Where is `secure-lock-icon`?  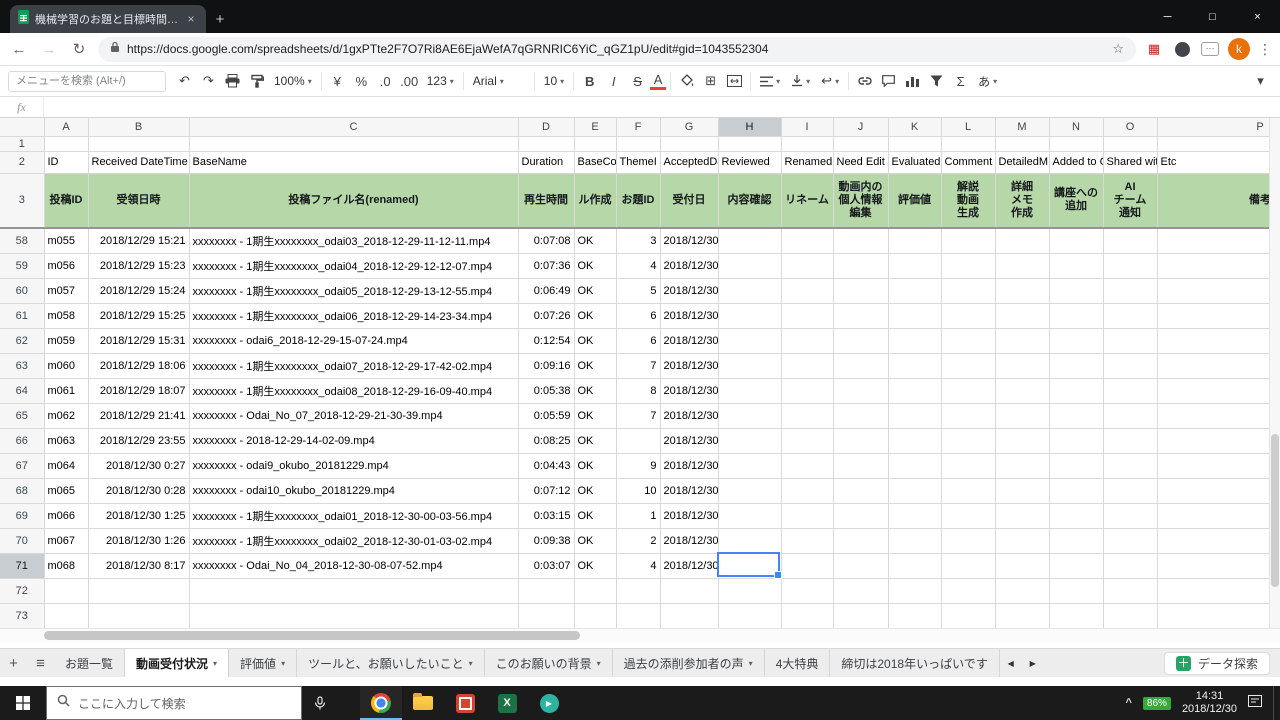
secure-lock-icon is located at coordinates (115, 49).